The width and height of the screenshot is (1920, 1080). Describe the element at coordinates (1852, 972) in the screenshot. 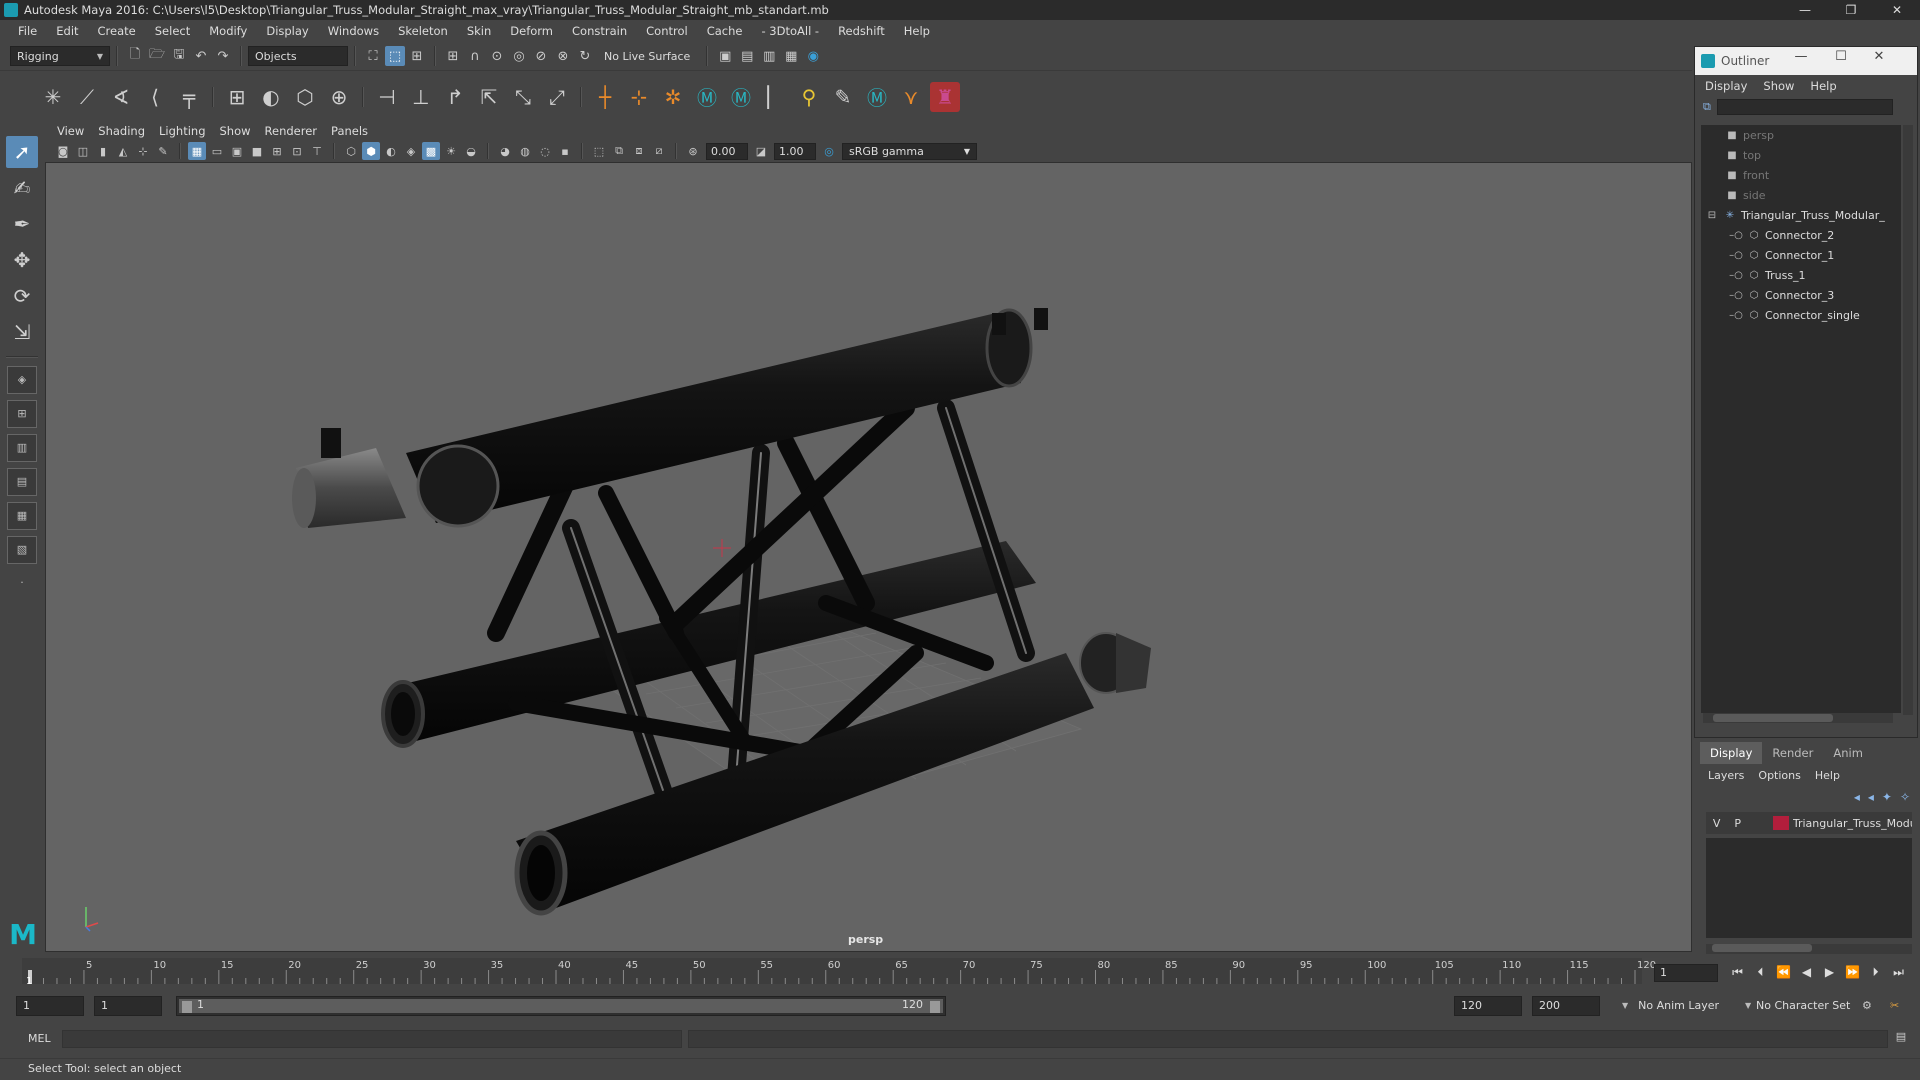

I see `step-forward-key-icon: ⏩` at that location.